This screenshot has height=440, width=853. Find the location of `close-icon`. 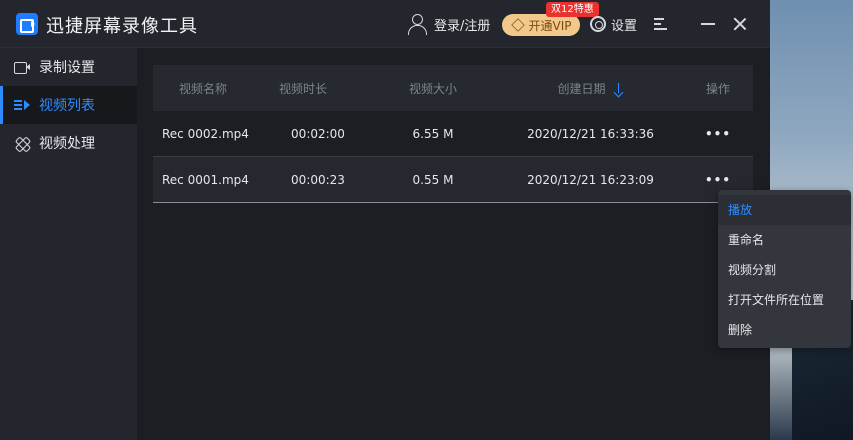

close-icon is located at coordinates (740, 24).